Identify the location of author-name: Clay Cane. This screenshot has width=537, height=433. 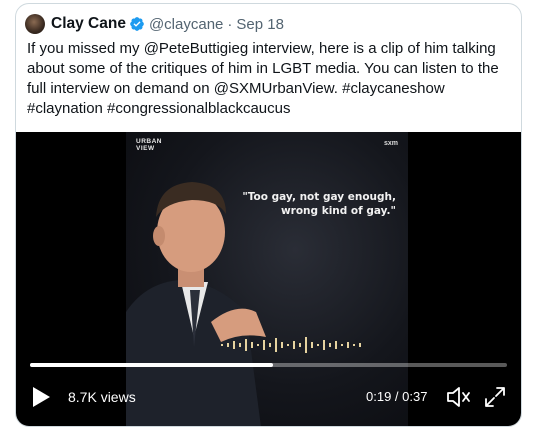
(88, 24).